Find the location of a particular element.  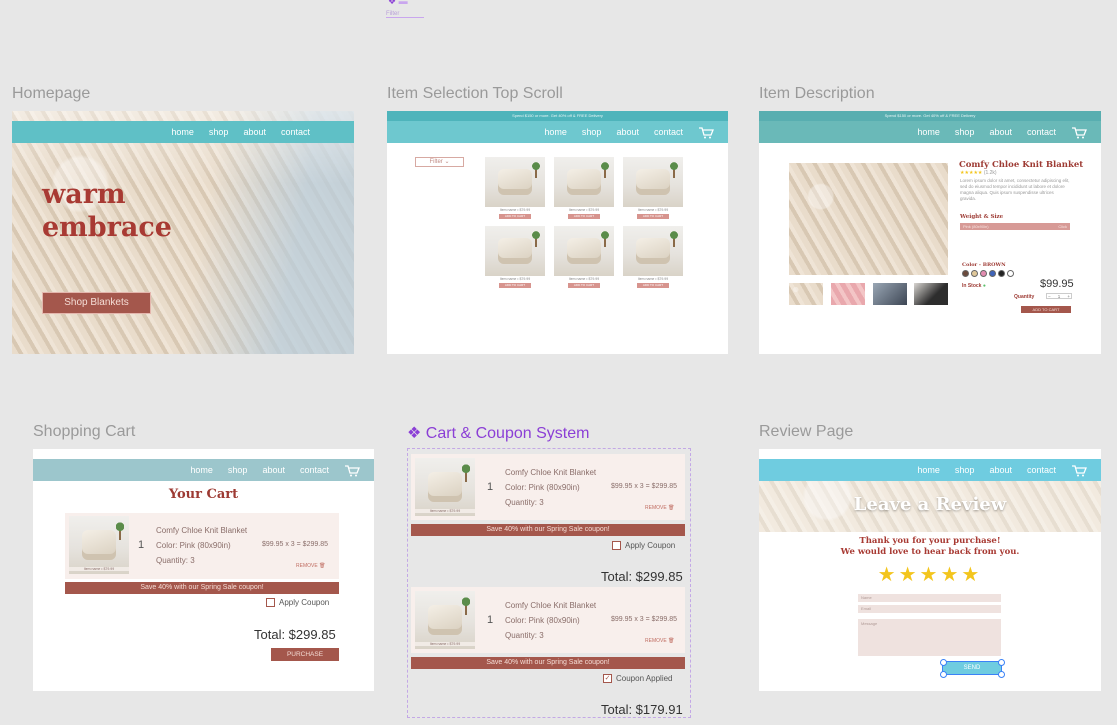

message-textarea: Message is located at coordinates (929, 637).